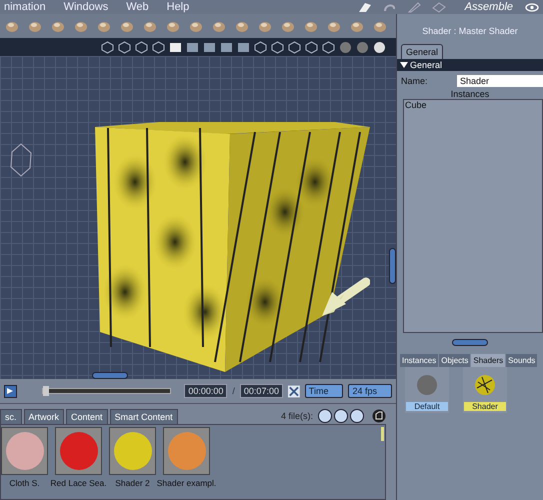 This screenshot has width=543, height=500. I want to click on browser-tab: sc., so click(11, 416).